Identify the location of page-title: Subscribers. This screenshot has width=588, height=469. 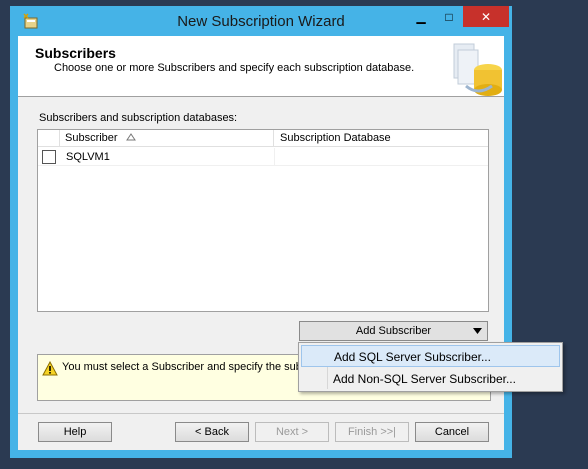
(75, 53).